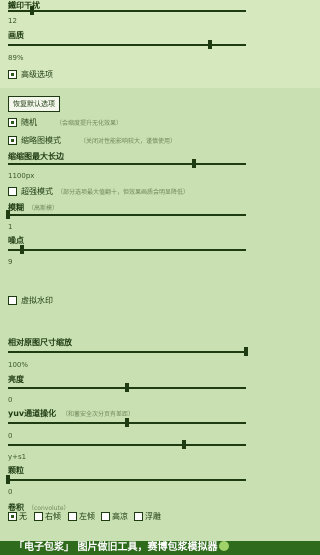  What do you see at coordinates (10, 262) in the screenshot?
I see `noise-value: 9` at bounding box center [10, 262].